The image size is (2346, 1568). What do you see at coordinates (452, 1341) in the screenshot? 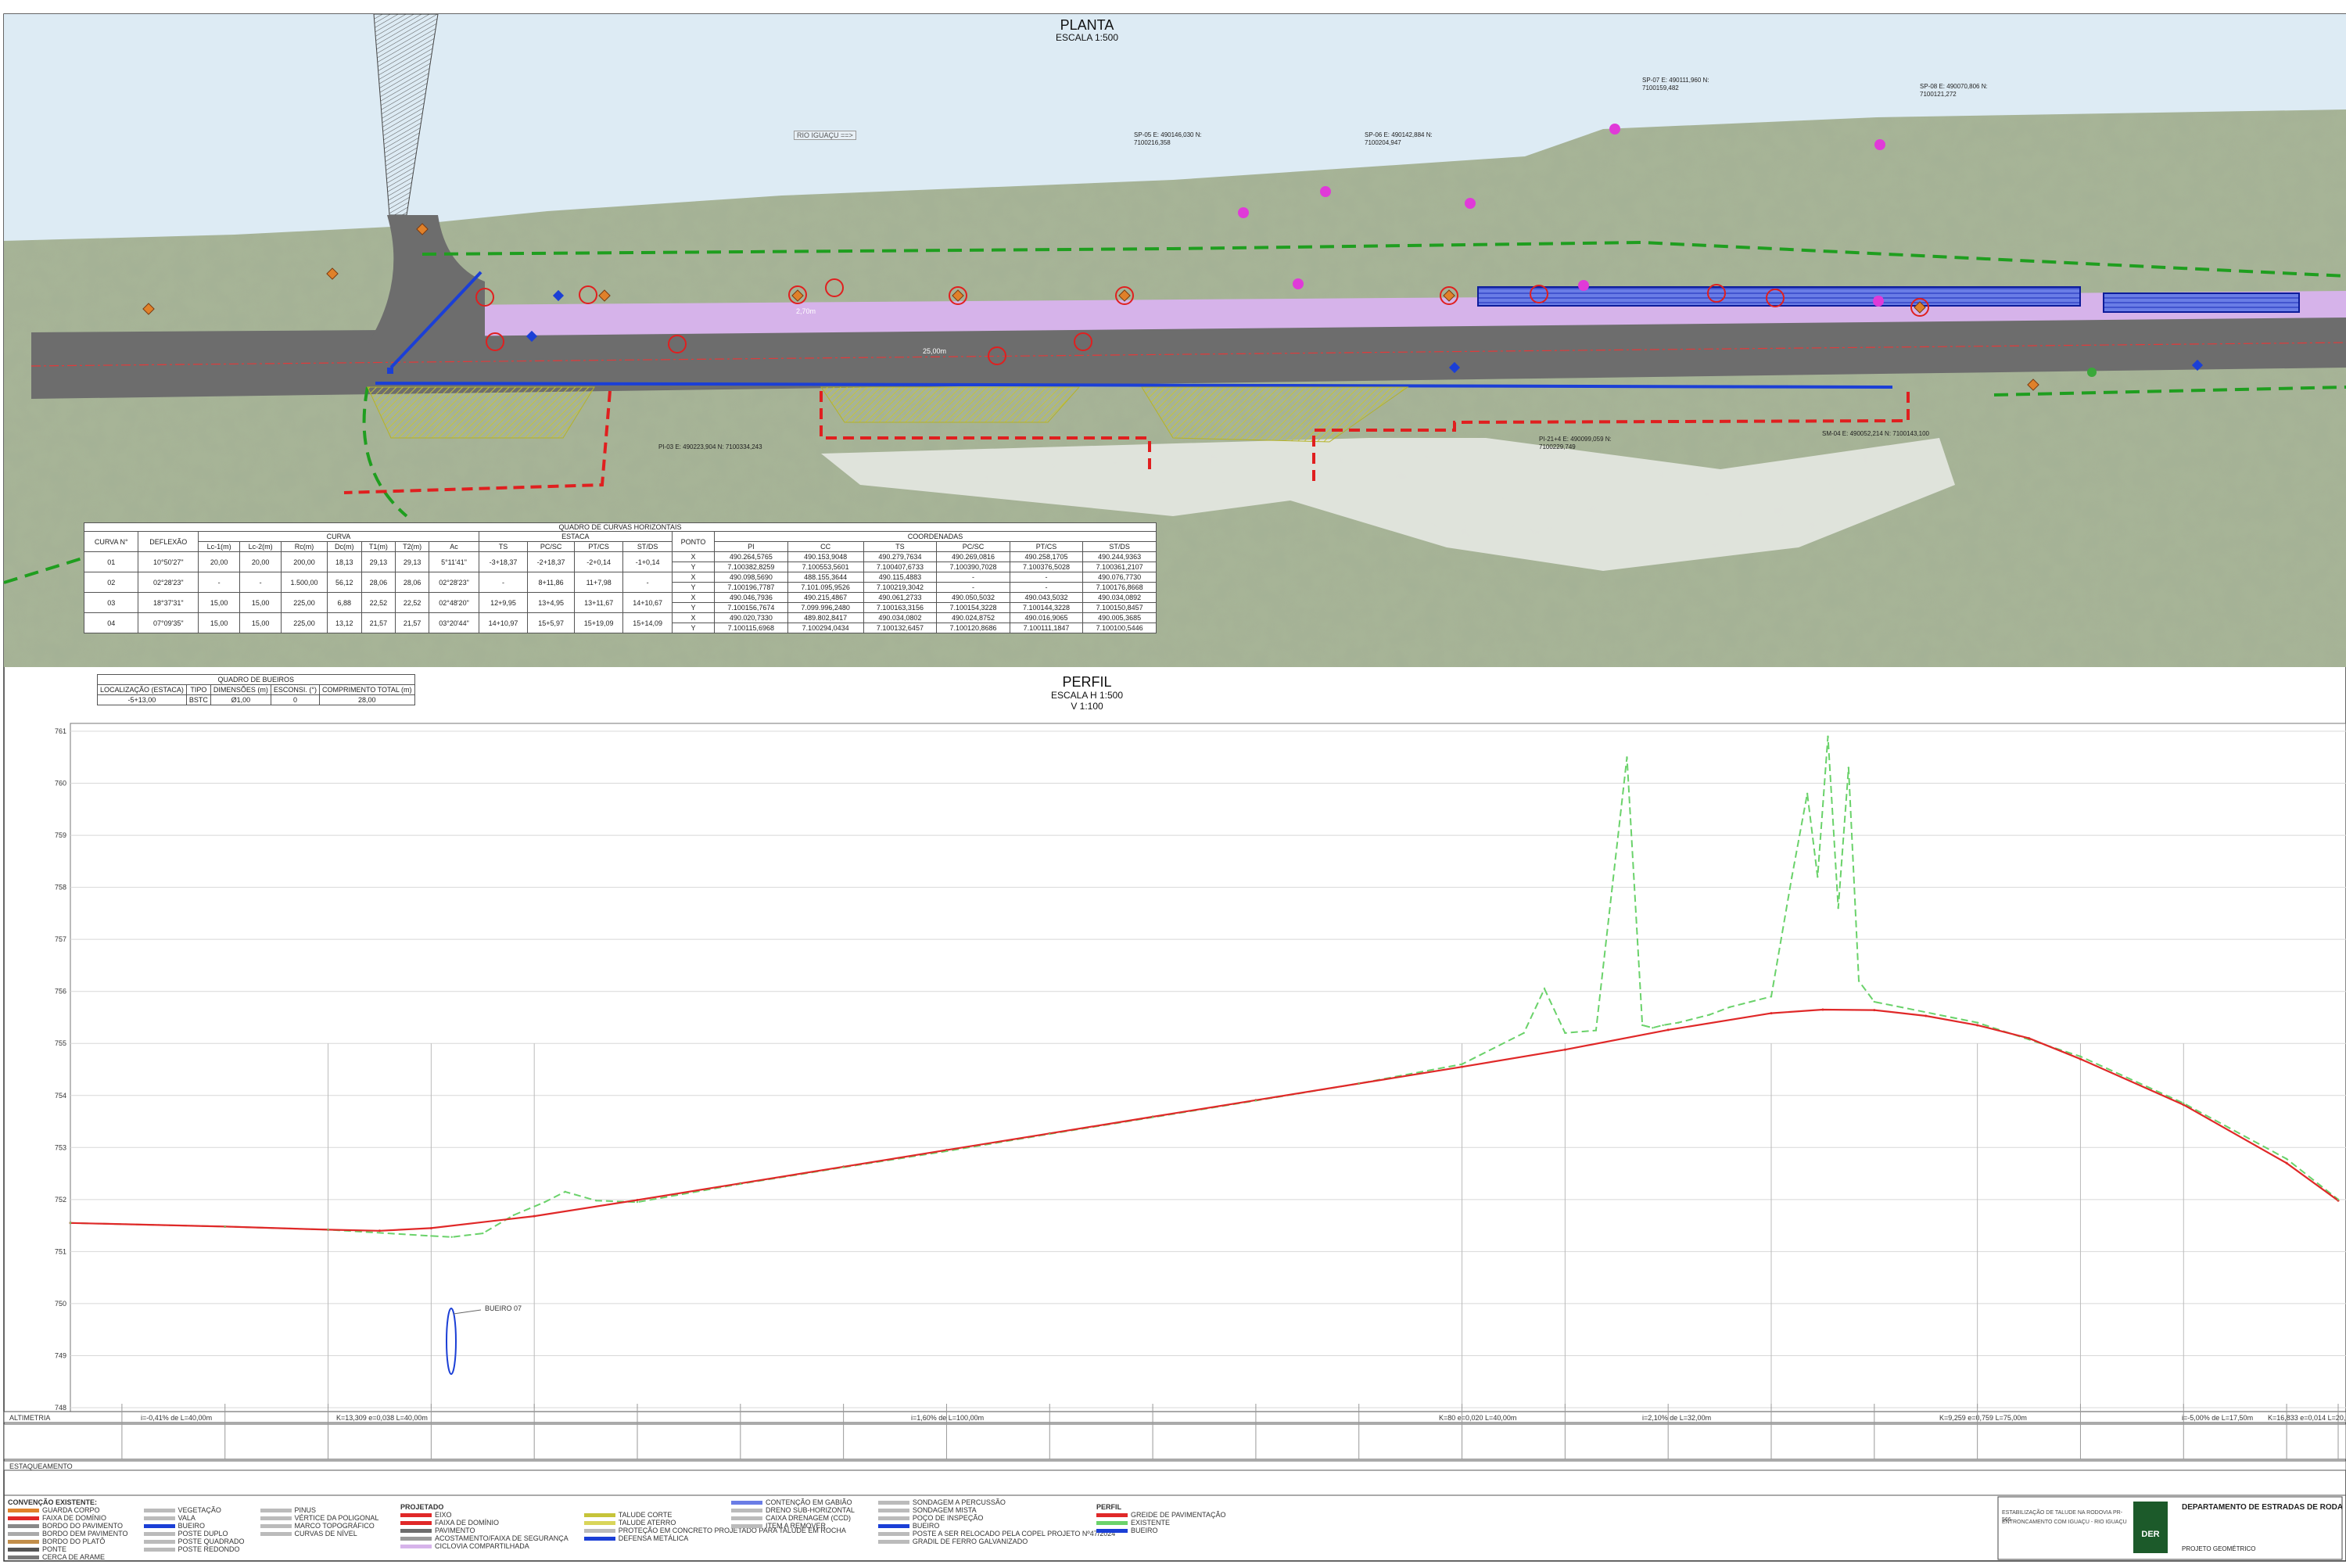
I see `culvert-symbol` at bounding box center [452, 1341].